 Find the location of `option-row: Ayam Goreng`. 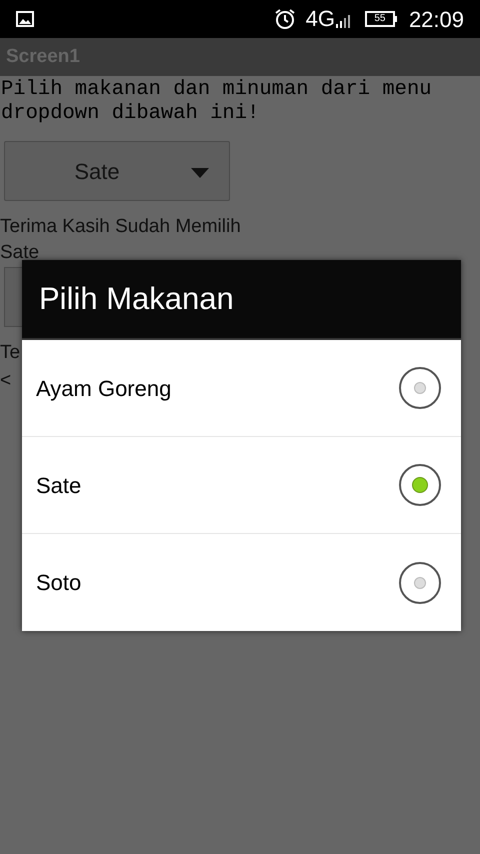

option-row: Ayam Goreng is located at coordinates (241, 388).